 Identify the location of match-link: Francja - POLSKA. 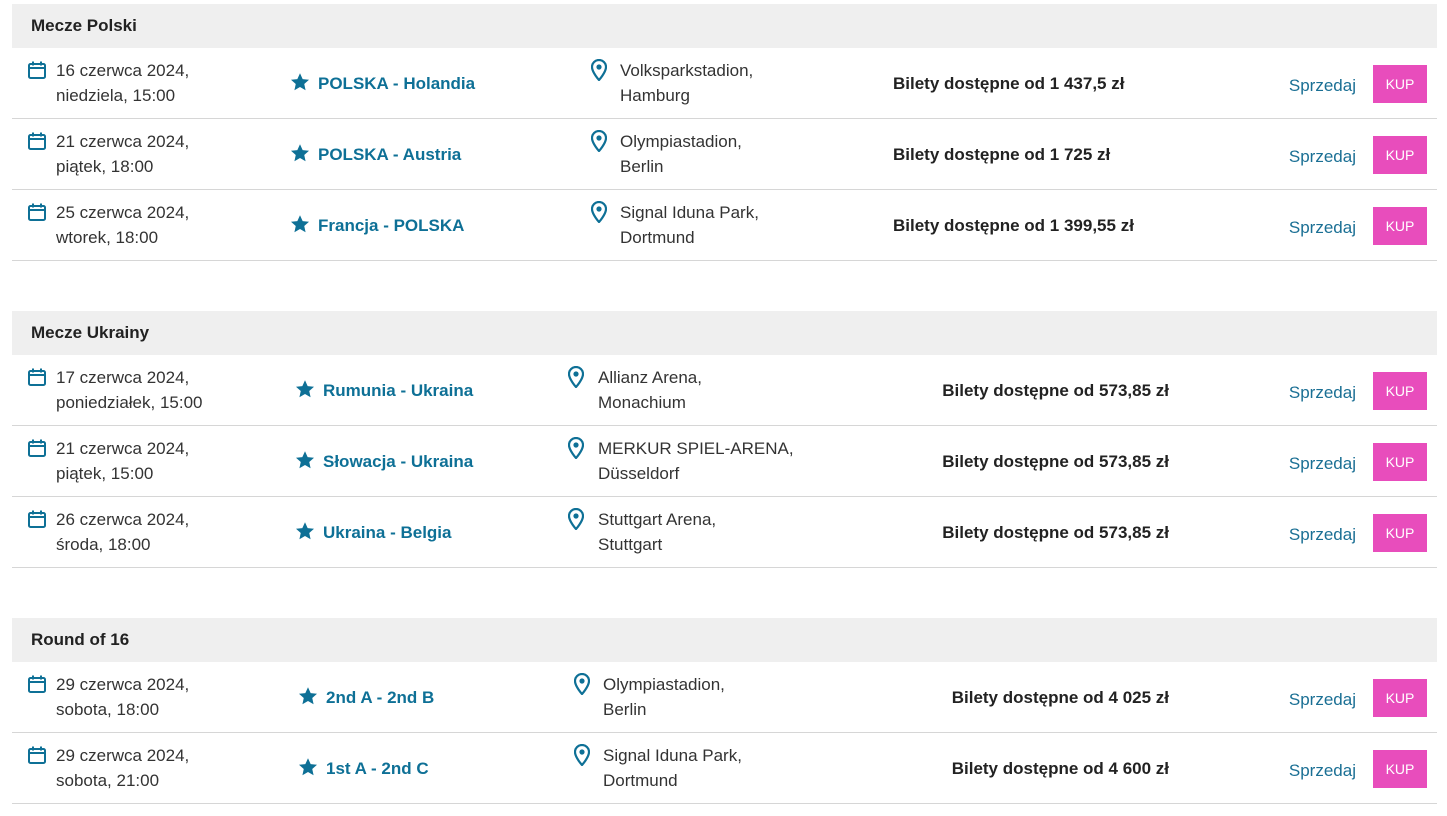
(377, 225).